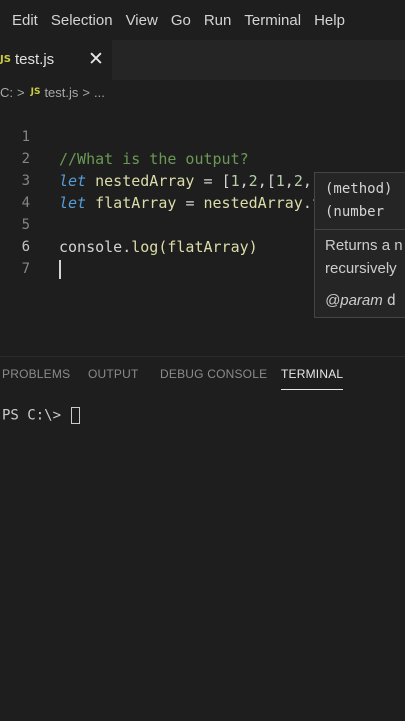 The width and height of the screenshot is (405, 721). What do you see at coordinates (361, 268) in the screenshot?
I see `hover-doc-text: recursively` at bounding box center [361, 268].